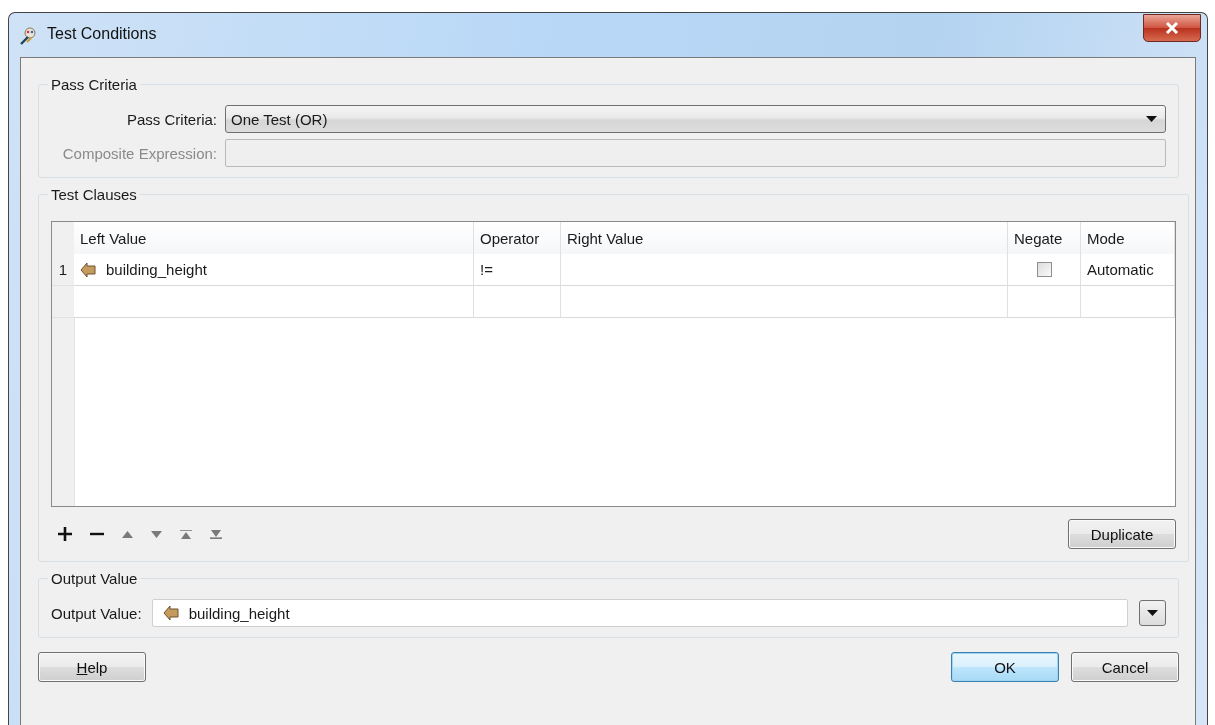 Image resolution: width=1215 pixels, height=725 pixels. I want to click on output-value-field: building_height, so click(639, 613).